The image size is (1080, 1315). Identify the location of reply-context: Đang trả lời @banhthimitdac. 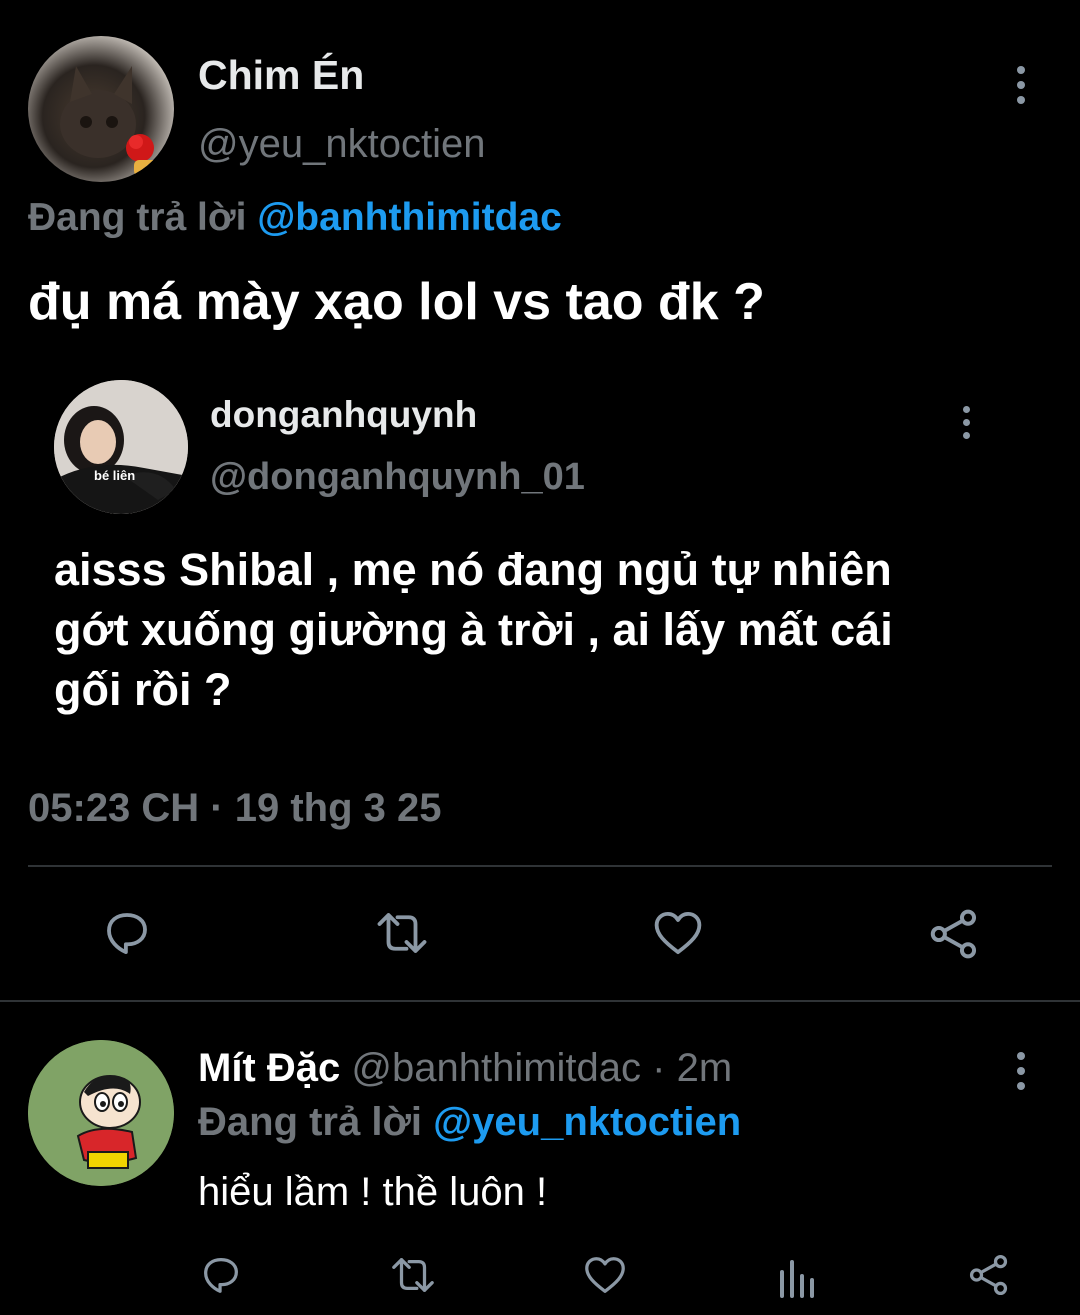
(295, 218).